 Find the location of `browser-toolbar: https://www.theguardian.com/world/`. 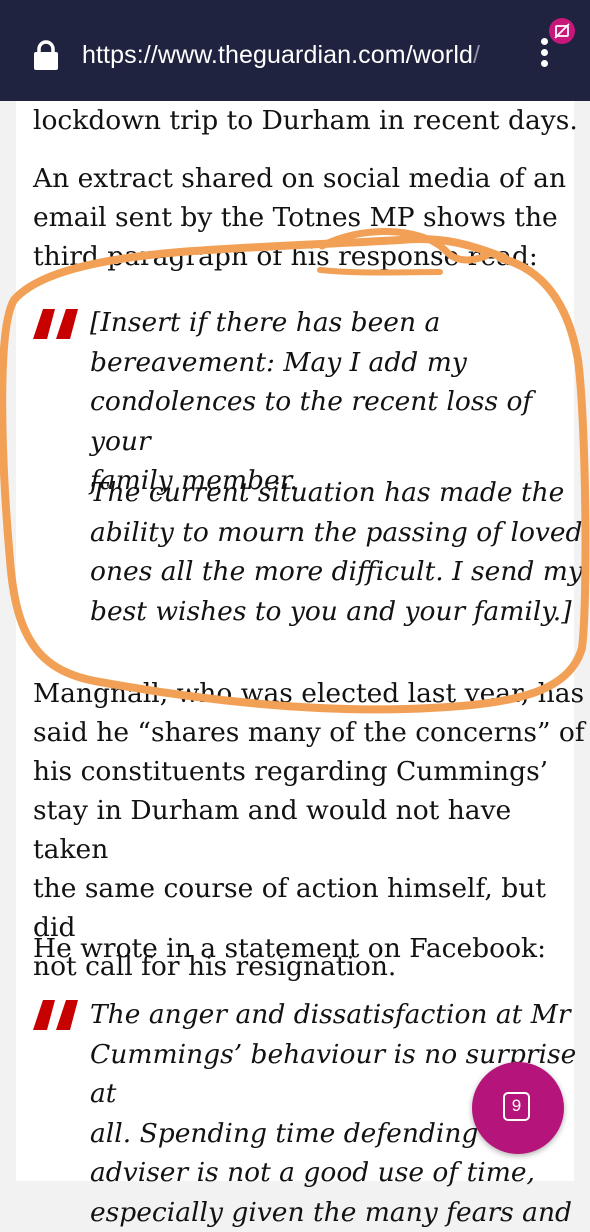

browser-toolbar: https://www.theguardian.com/world/ is located at coordinates (295, 50).